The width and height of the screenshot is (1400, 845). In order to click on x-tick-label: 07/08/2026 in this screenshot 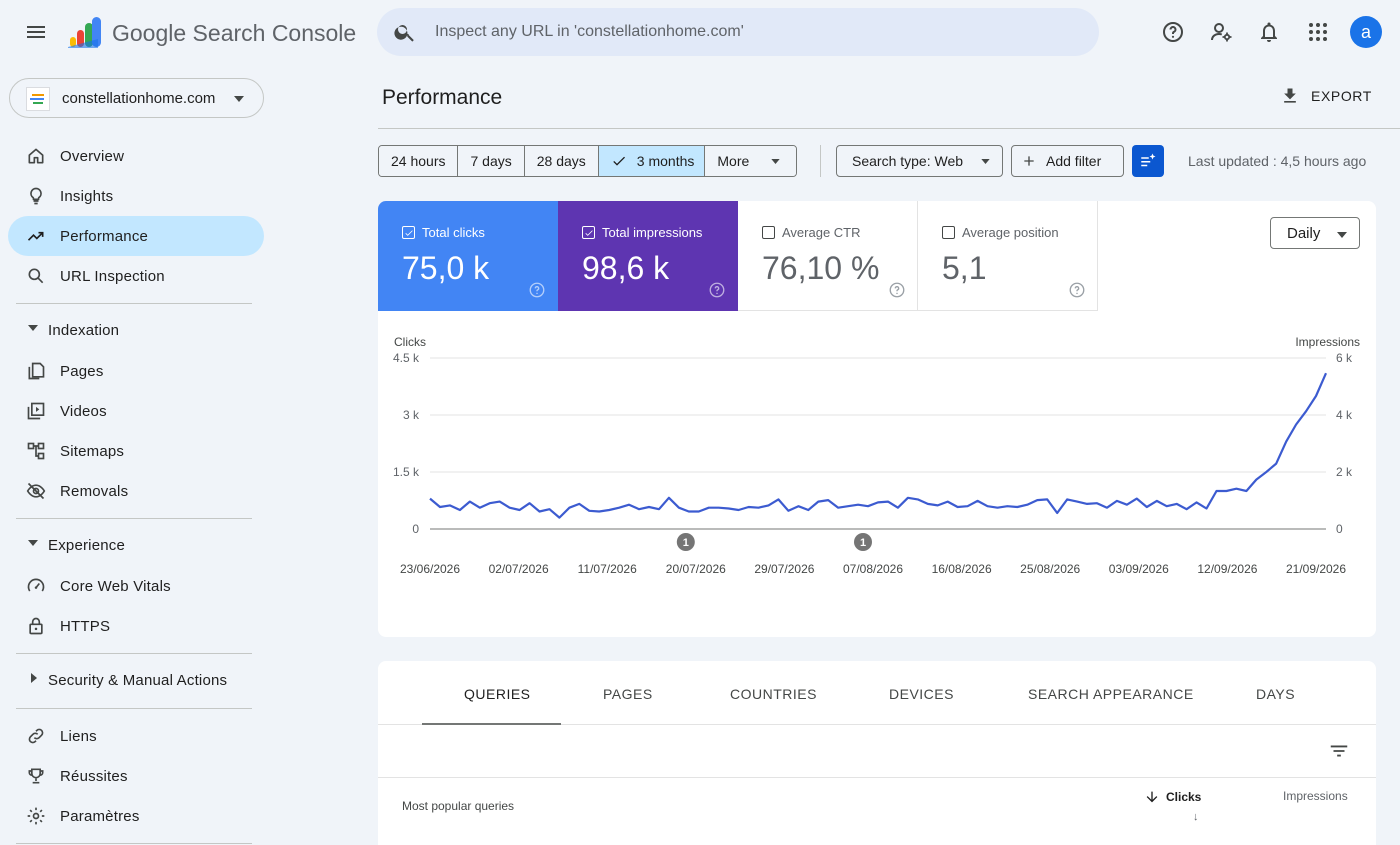, I will do `click(873, 569)`.